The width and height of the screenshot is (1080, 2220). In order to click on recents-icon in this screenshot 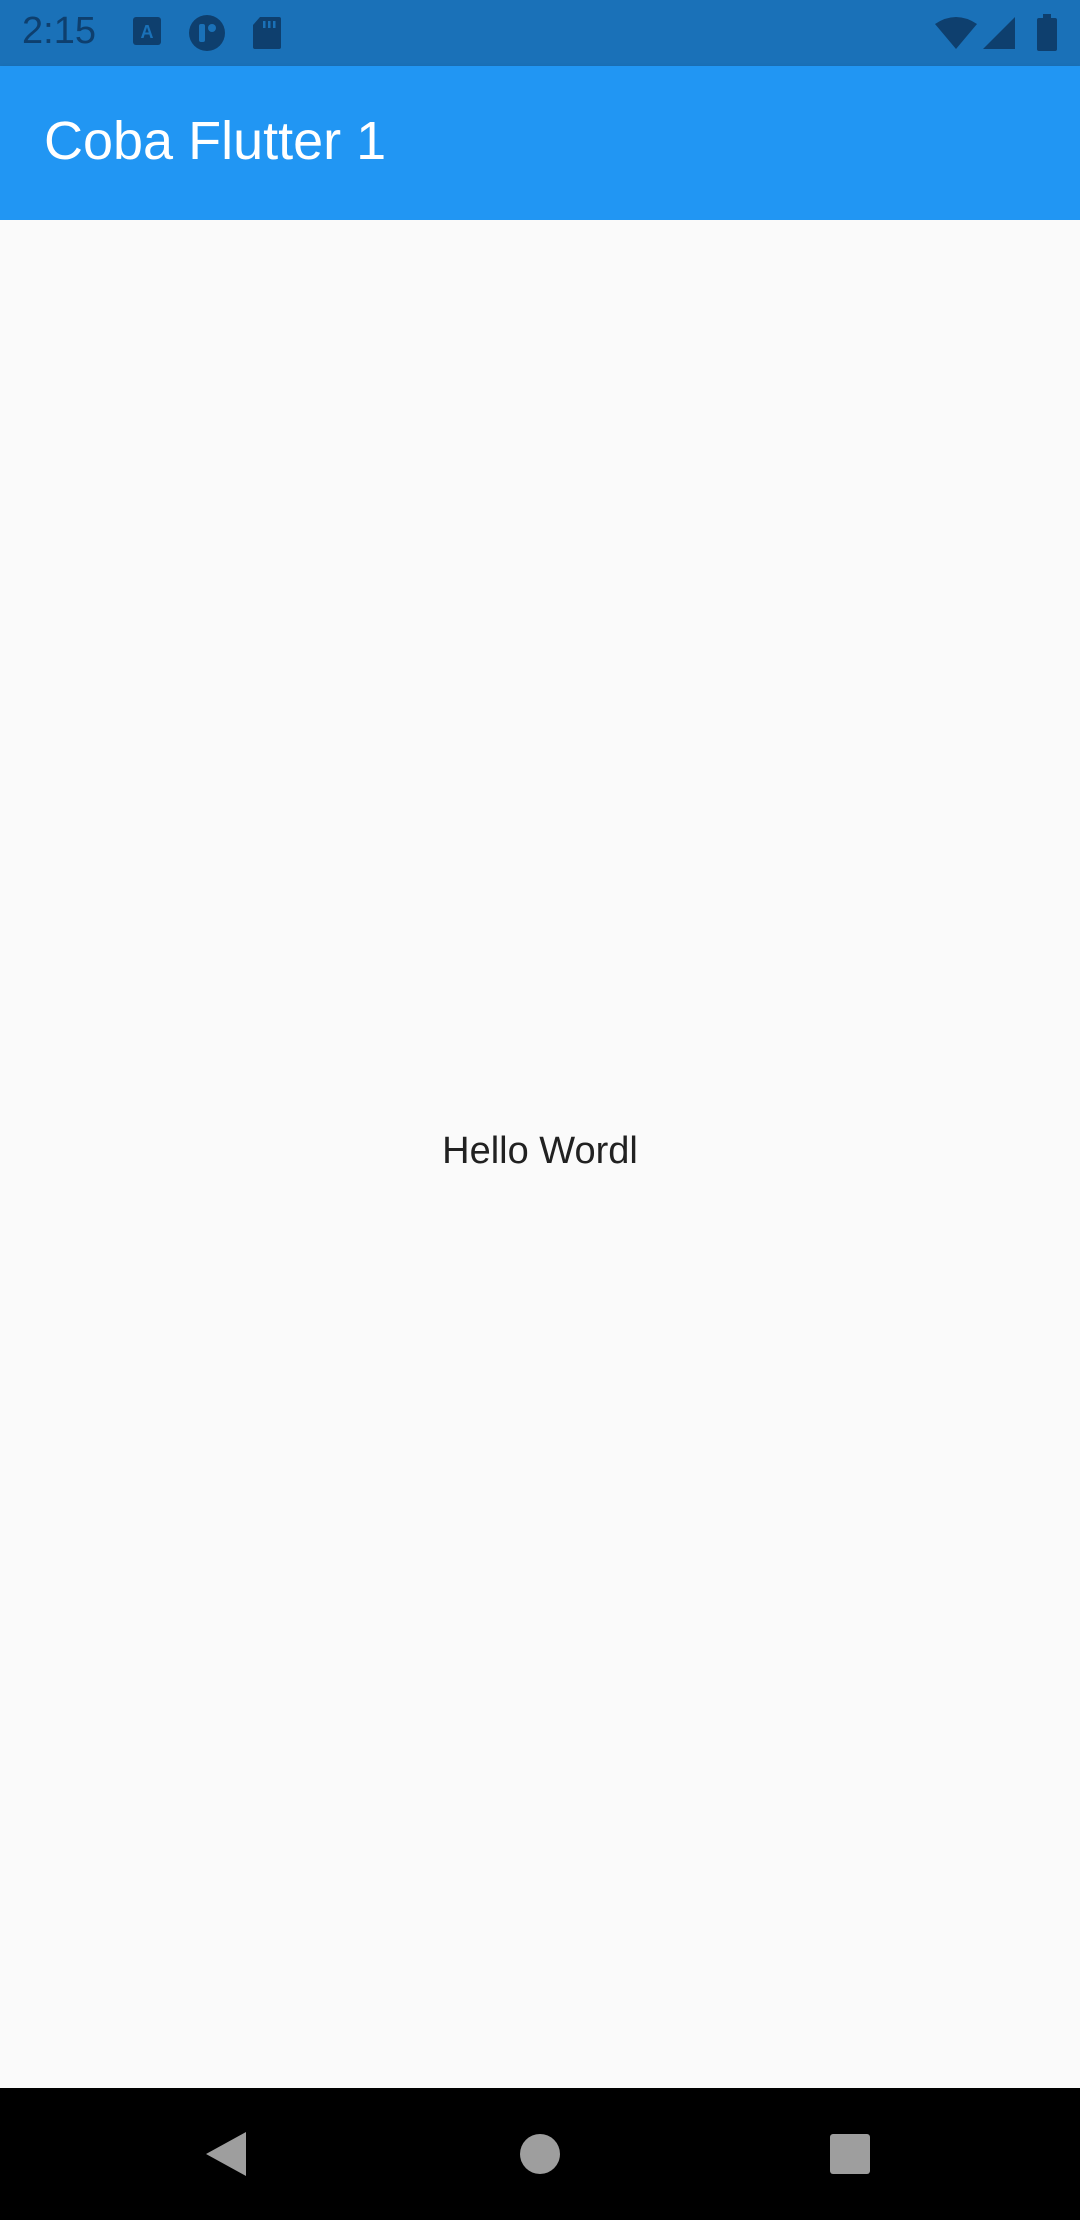, I will do `click(850, 2154)`.